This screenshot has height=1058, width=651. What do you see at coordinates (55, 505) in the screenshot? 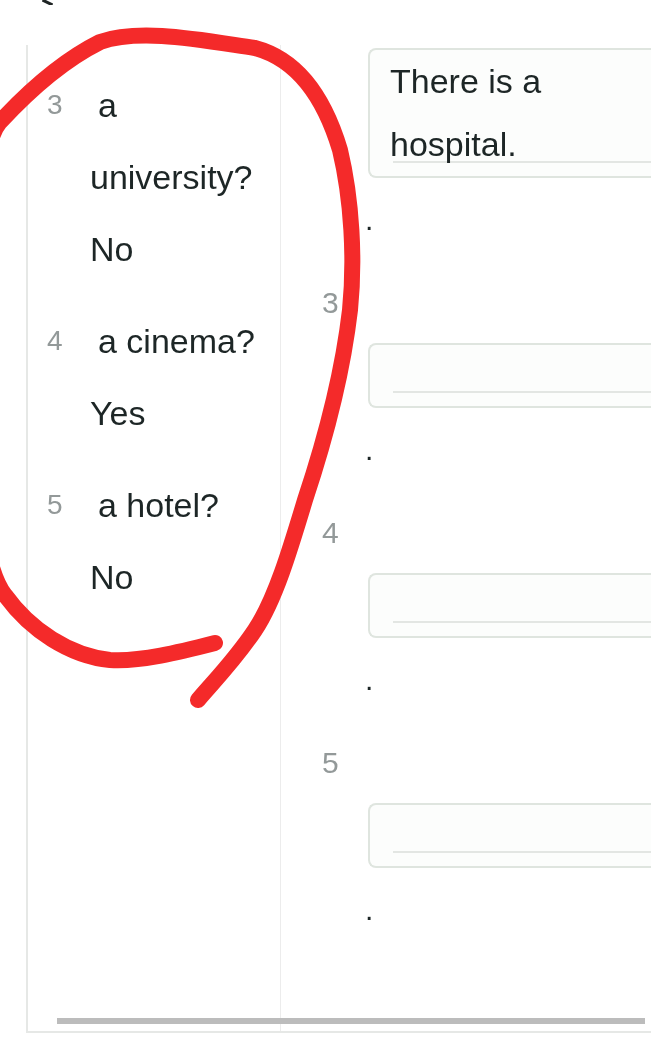
I see `question-number: 5` at bounding box center [55, 505].